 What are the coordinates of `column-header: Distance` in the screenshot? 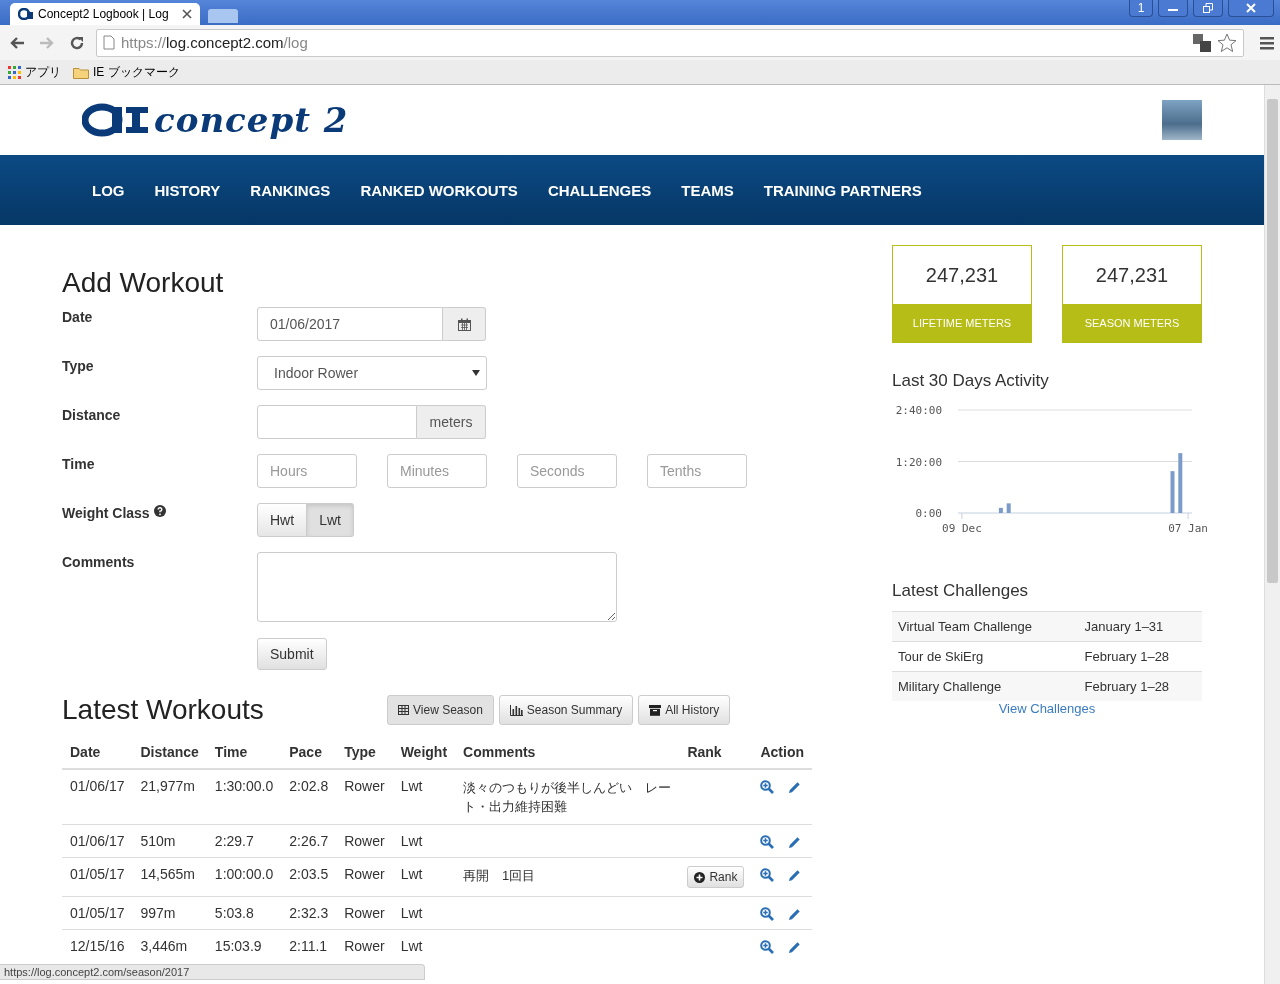 It's located at (169, 752).